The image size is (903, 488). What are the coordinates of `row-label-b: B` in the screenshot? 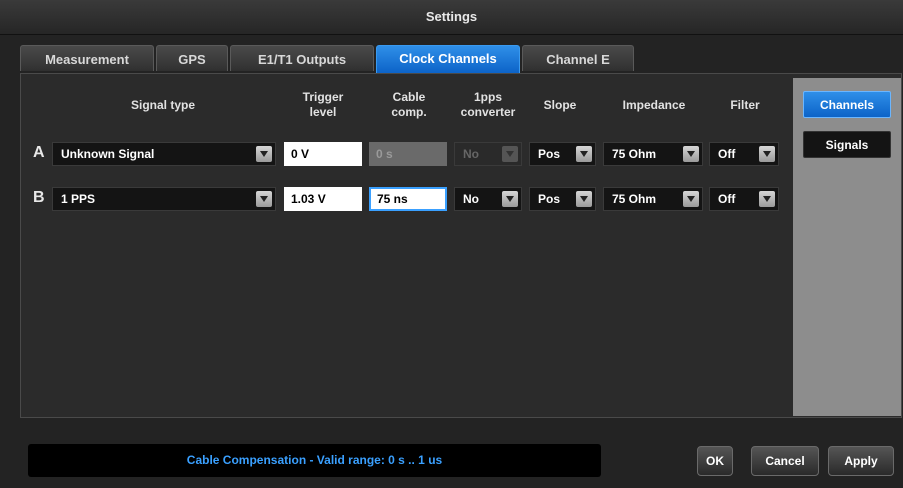 It's located at (39, 197).